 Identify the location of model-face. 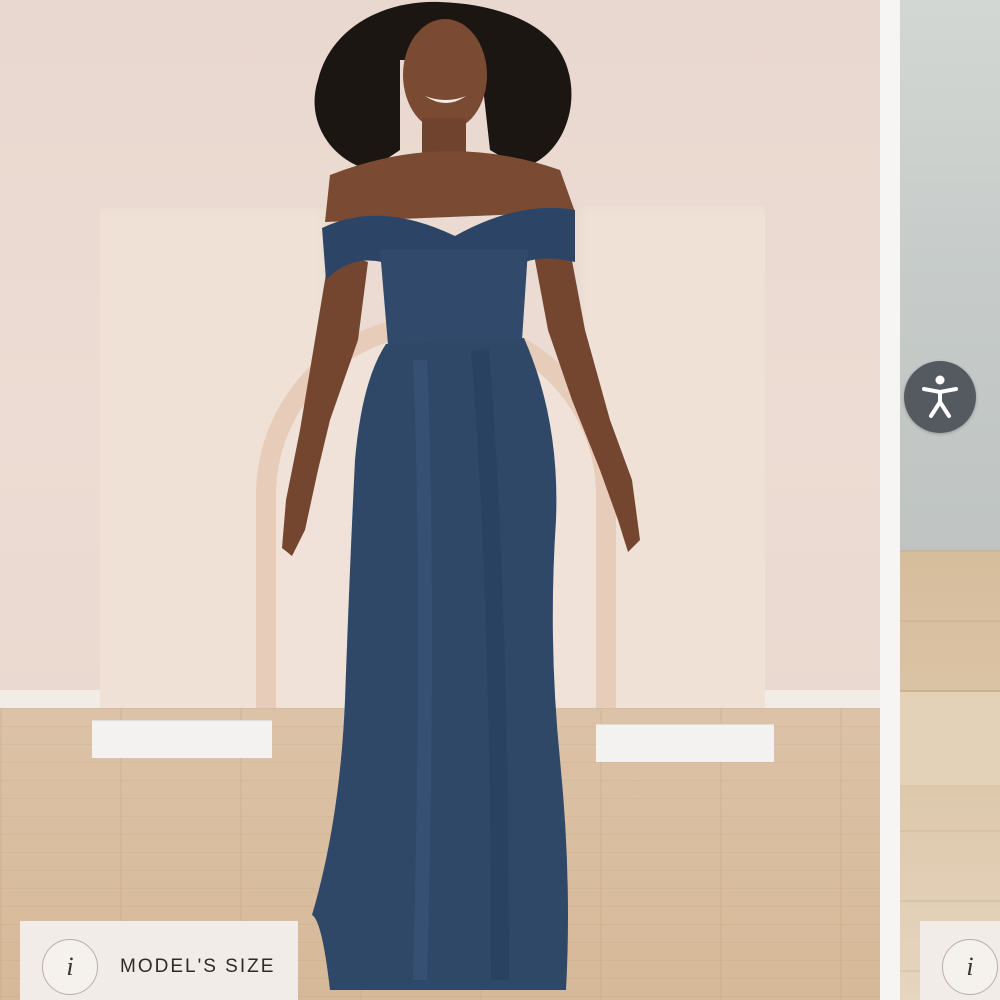
(445, 75).